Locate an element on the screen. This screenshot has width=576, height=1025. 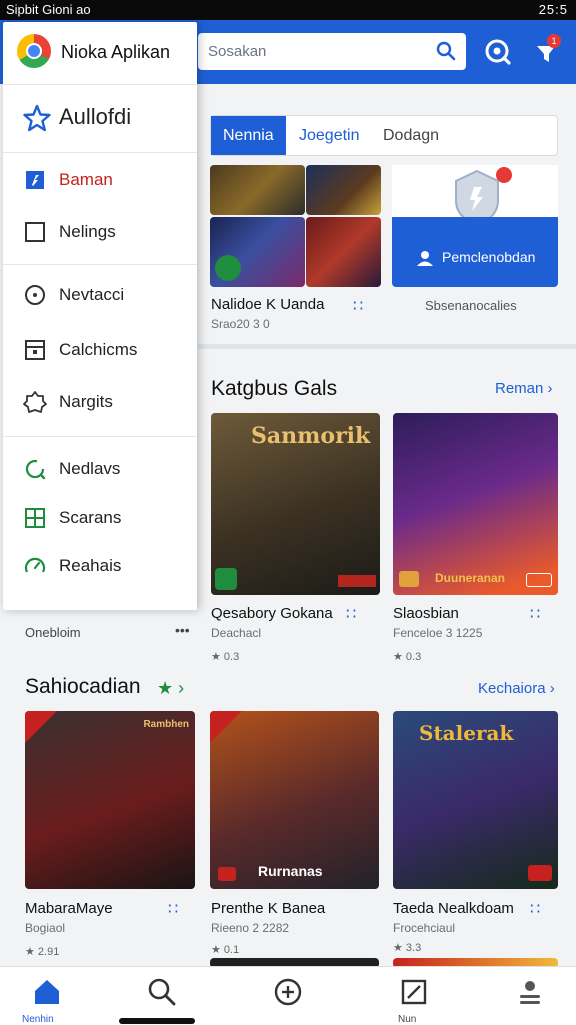
tab-dodagn: Dodagn is located at coordinates (411, 135).